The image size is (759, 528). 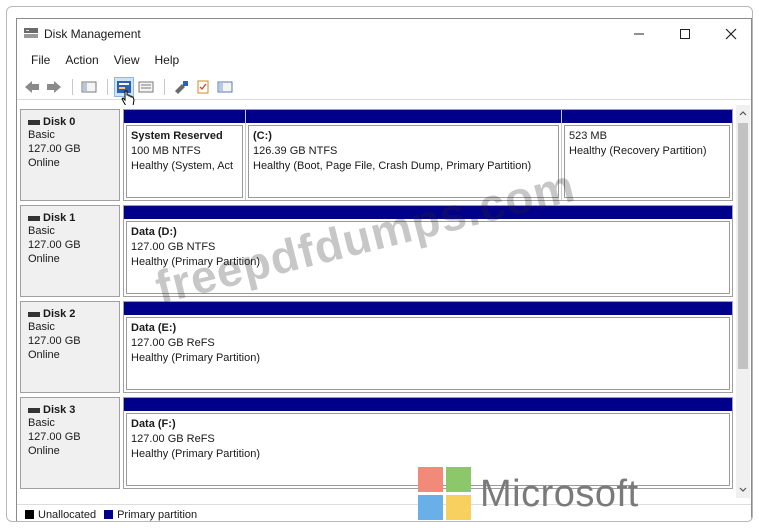 What do you see at coordinates (32, 87) in the screenshot?
I see `back-button` at bounding box center [32, 87].